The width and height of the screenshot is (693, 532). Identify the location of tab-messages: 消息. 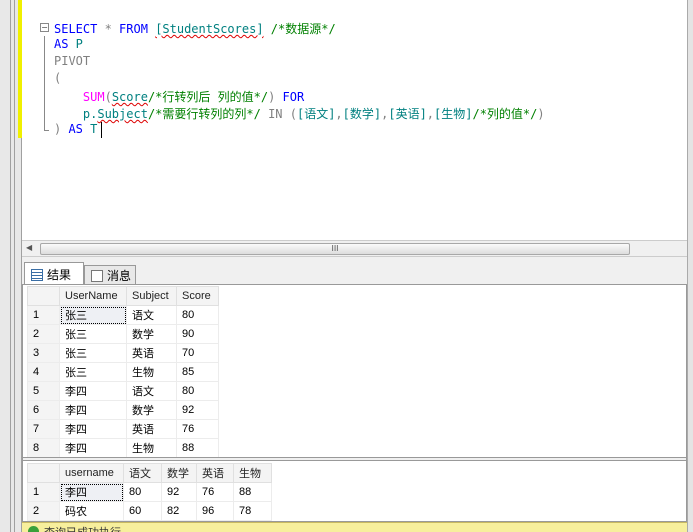
(110, 274).